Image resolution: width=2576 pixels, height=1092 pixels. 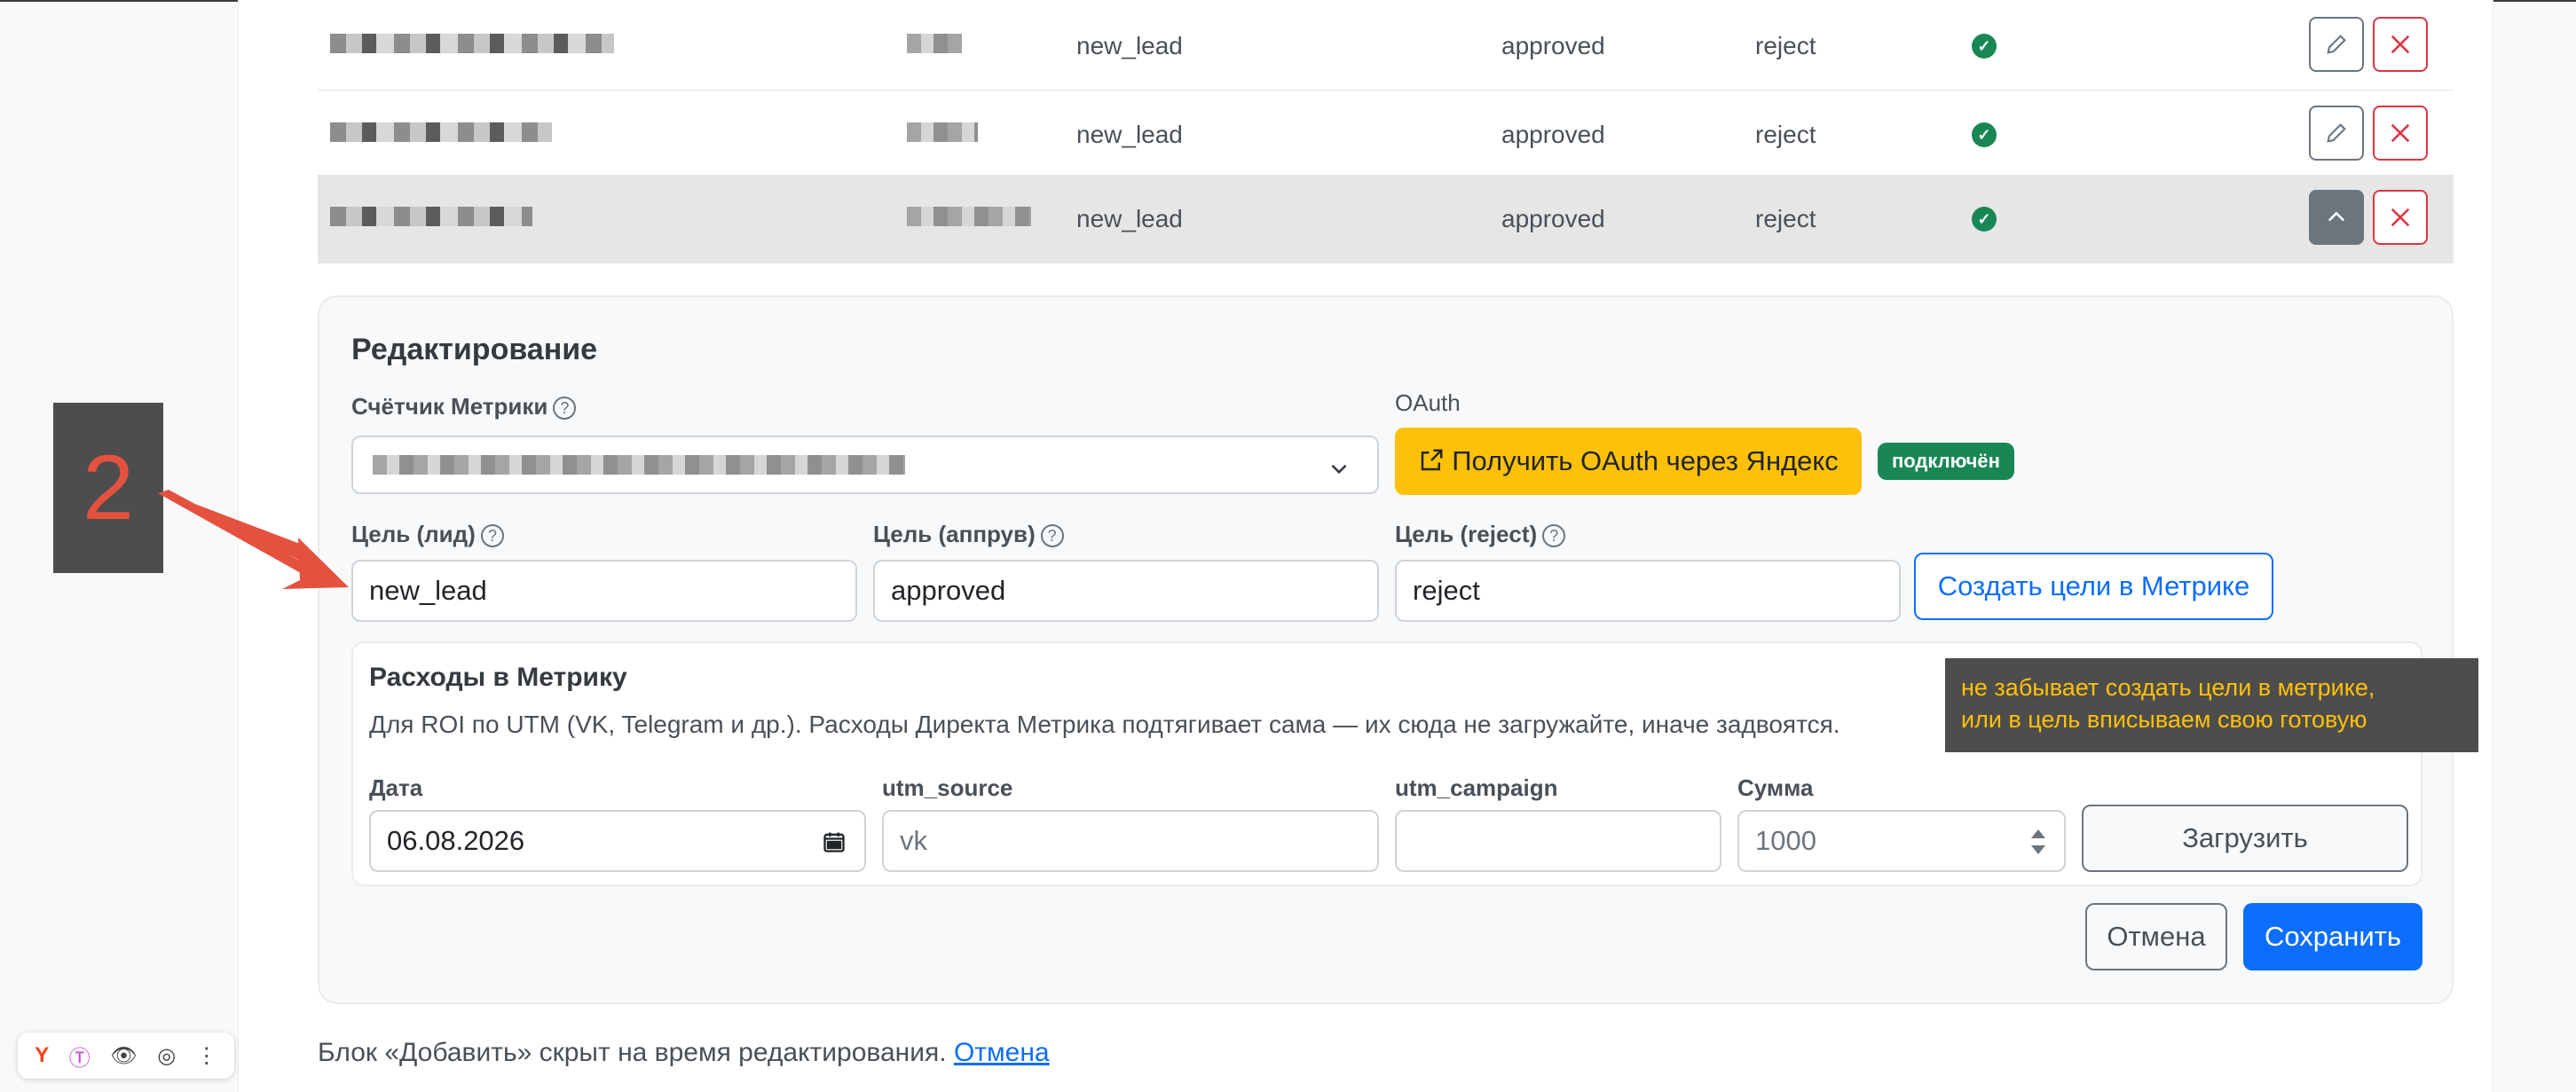 What do you see at coordinates (42, 1055) in the screenshot?
I see `yandex-icon: Y` at bounding box center [42, 1055].